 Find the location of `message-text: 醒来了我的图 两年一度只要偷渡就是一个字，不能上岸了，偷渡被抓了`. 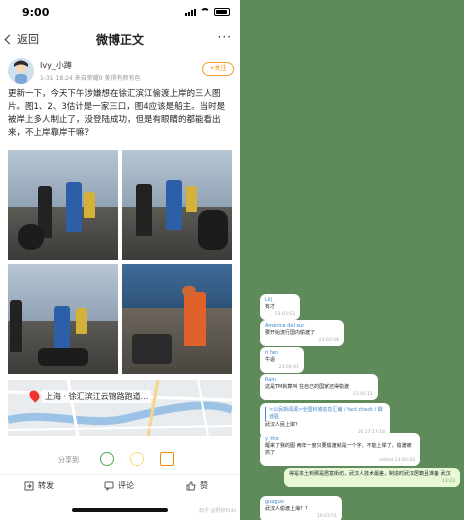

message-text: 醒来了我的图 两年一度只要偷渡就是一个字，不能上岸了，偷渡被抓了 is located at coordinates (338, 449).